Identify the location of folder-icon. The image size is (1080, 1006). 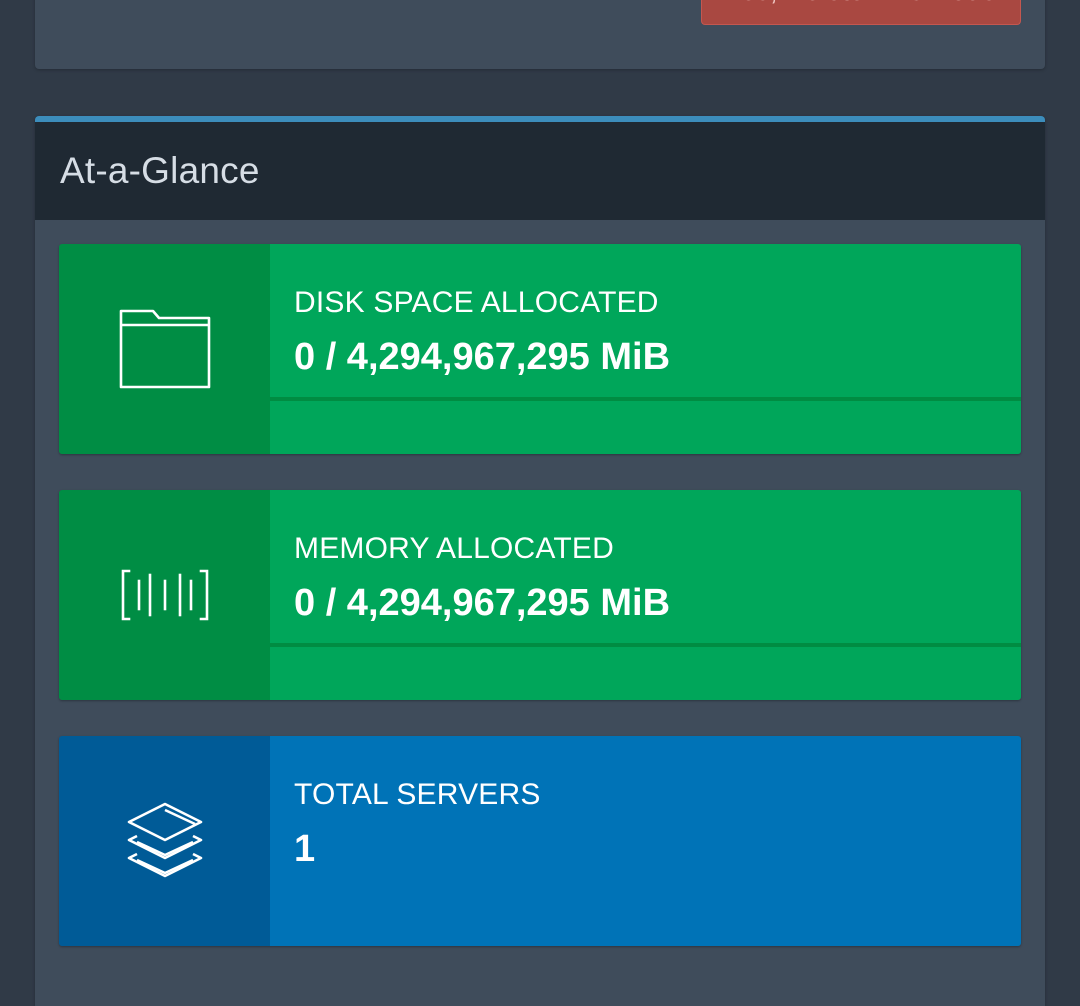
(164, 349).